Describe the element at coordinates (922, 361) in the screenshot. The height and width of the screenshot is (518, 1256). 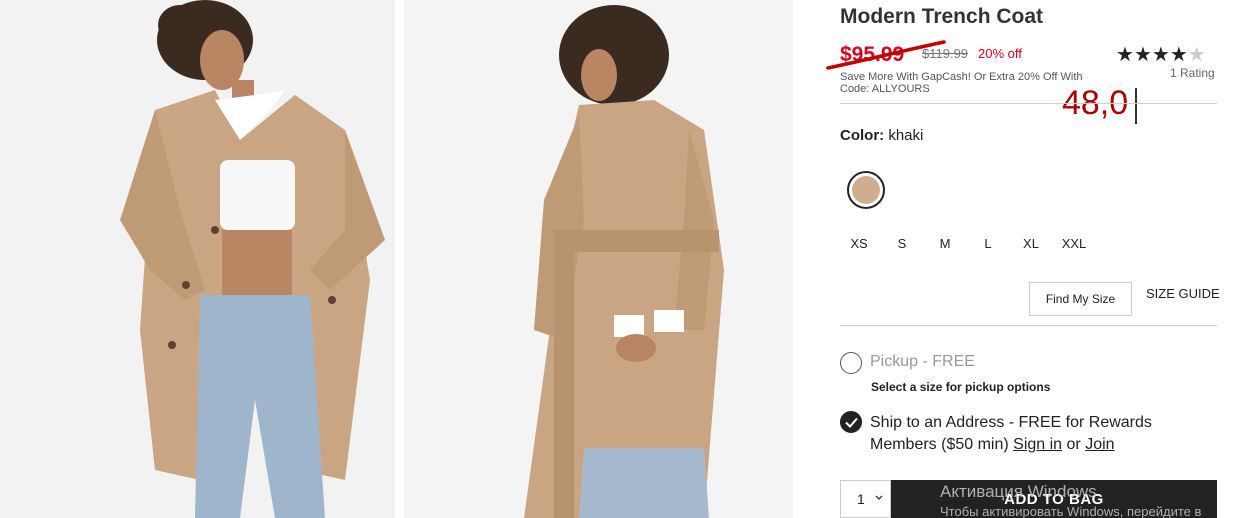
I see `pickup-label: Pickup - FREE` at that location.